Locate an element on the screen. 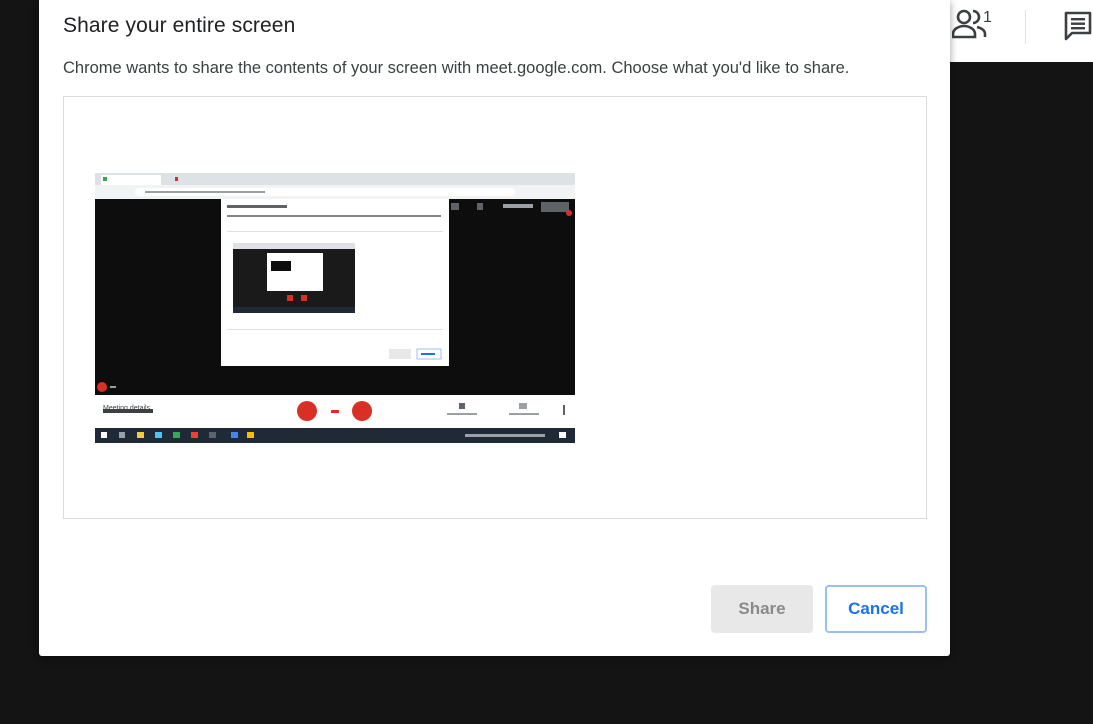  share-button-label: Share is located at coordinates (762, 608).